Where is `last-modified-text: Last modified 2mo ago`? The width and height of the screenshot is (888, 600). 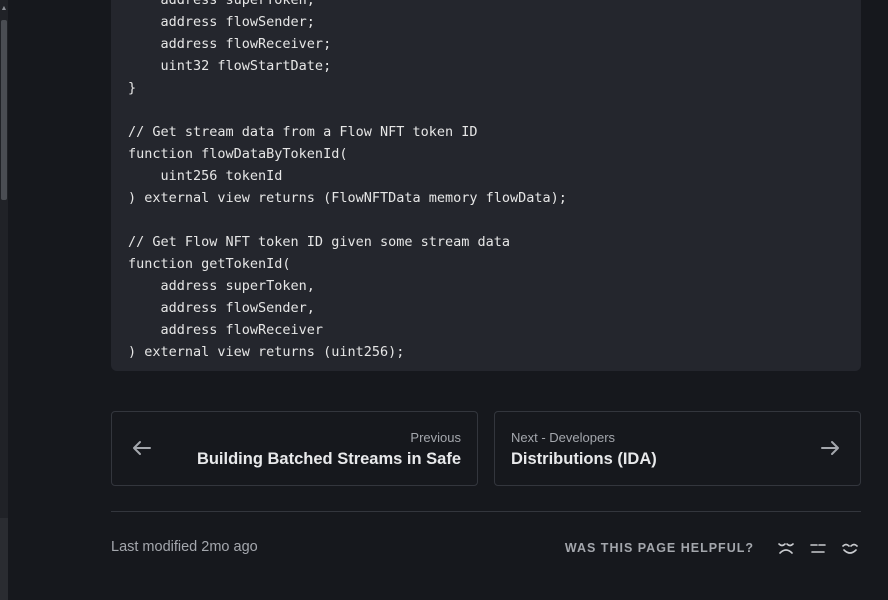
last-modified-text: Last modified 2mo ago is located at coordinates (184, 547).